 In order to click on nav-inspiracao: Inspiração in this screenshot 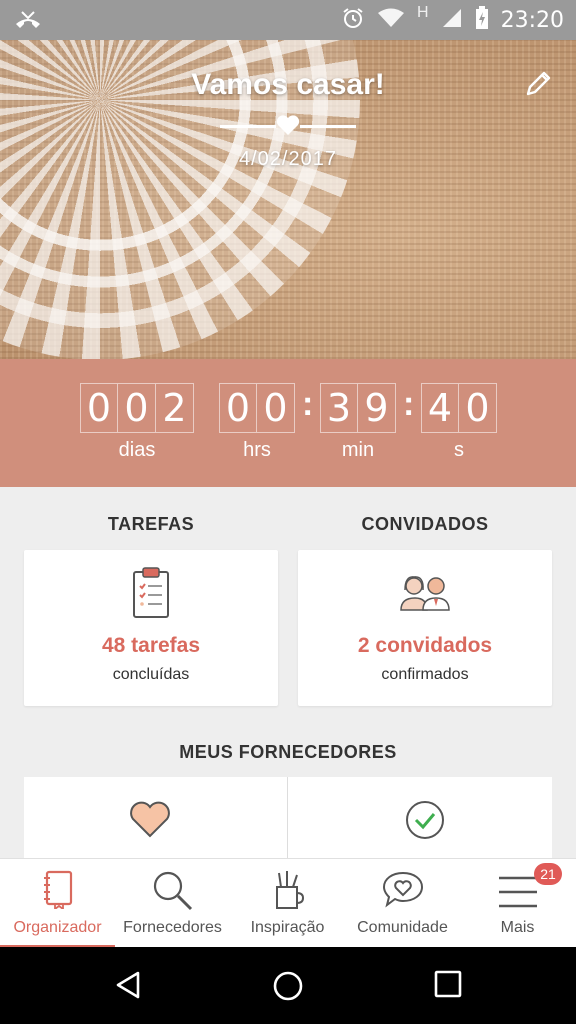, I will do `click(287, 903)`.